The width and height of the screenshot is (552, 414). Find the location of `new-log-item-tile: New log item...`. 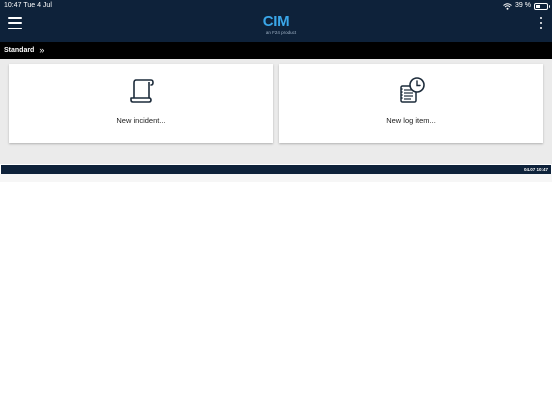

new-log-item-tile: New log item... is located at coordinates (411, 103).